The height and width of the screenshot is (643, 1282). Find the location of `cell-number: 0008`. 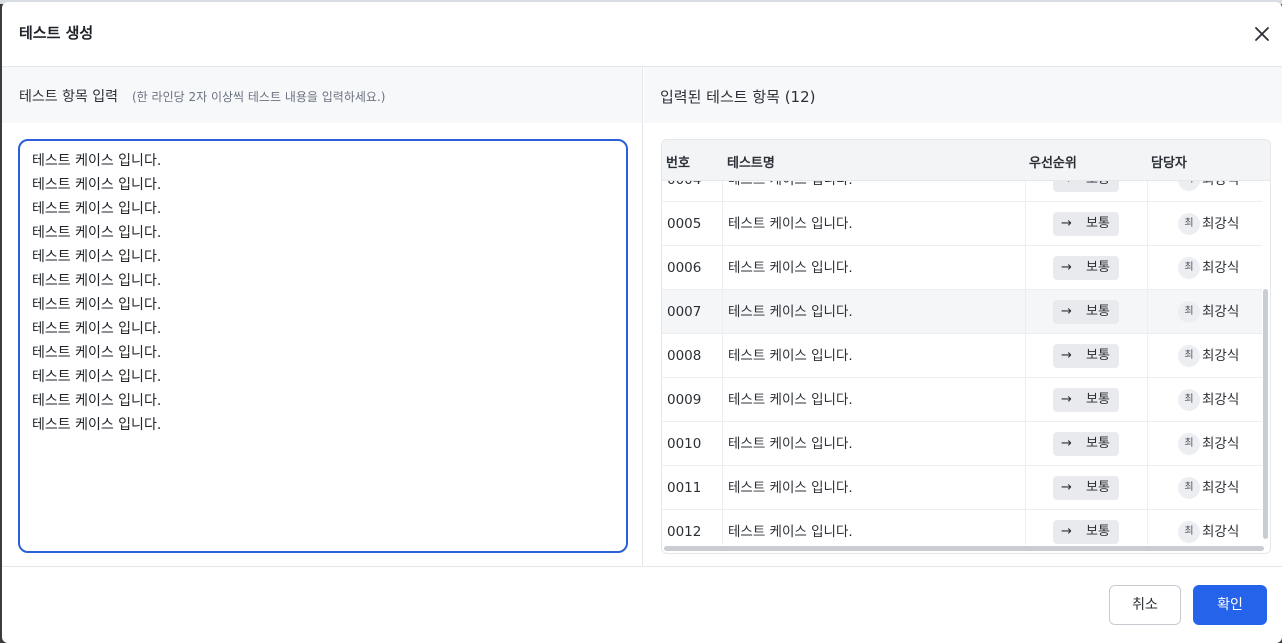

cell-number: 0008 is located at coordinates (692, 356).